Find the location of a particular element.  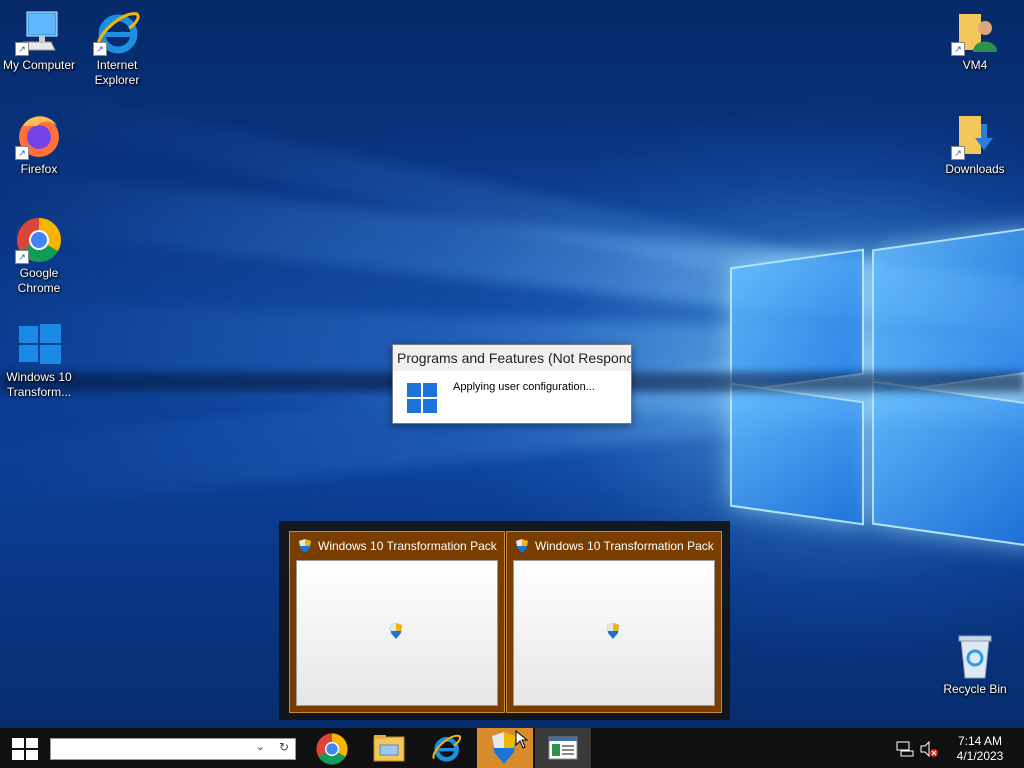

internet-explorer-icon: ↗ is located at coordinates (117, 32).